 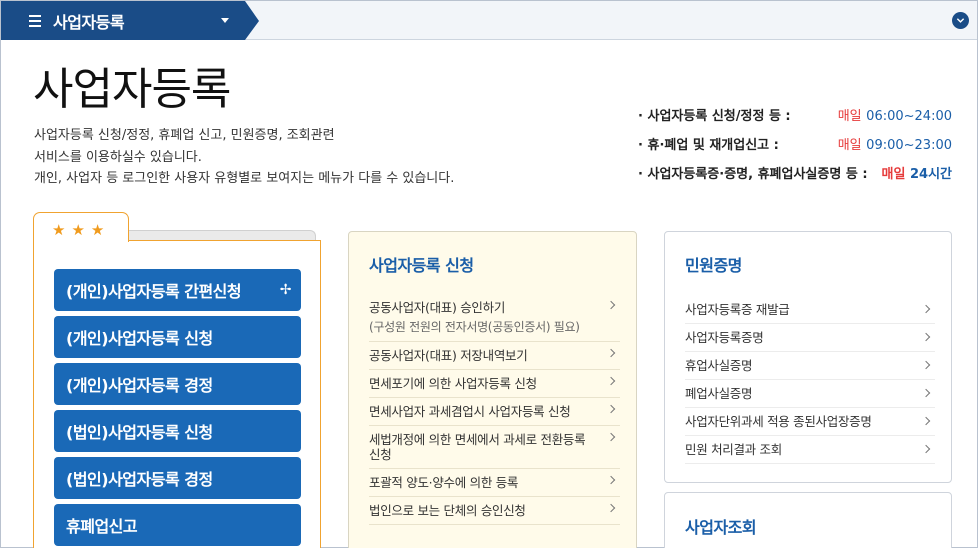 I want to click on list-item: 공동사업자(대표) 저장내역보기, so click(x=494, y=356).